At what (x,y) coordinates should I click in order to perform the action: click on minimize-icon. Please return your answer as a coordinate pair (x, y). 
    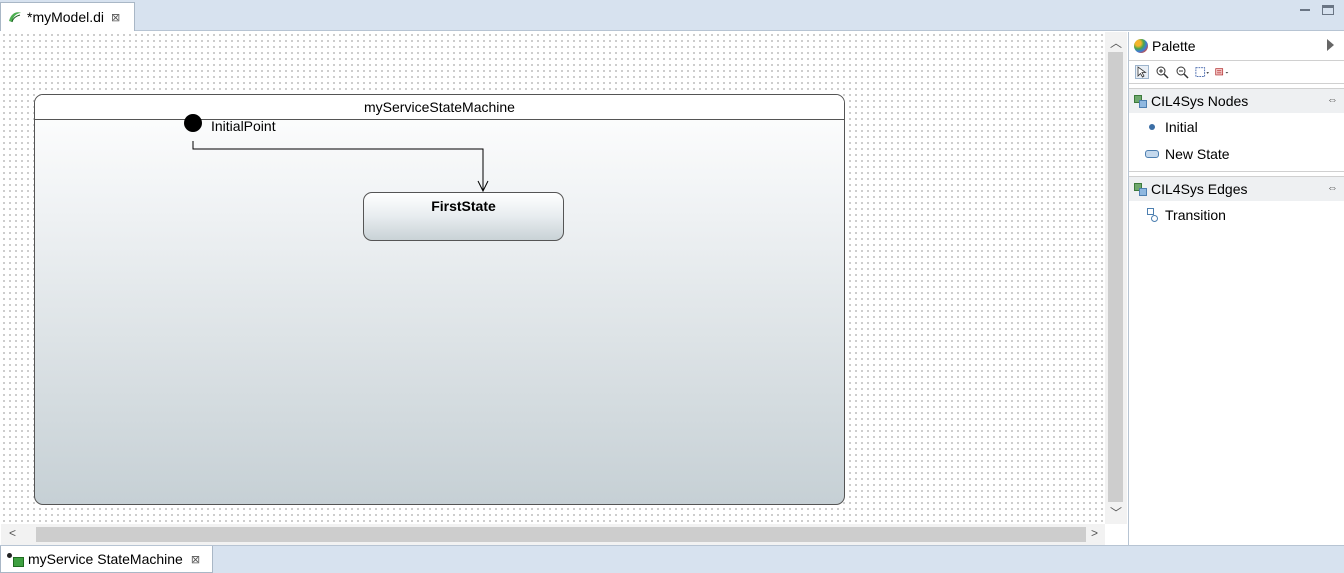
    Looking at the image, I should click on (1305, 10).